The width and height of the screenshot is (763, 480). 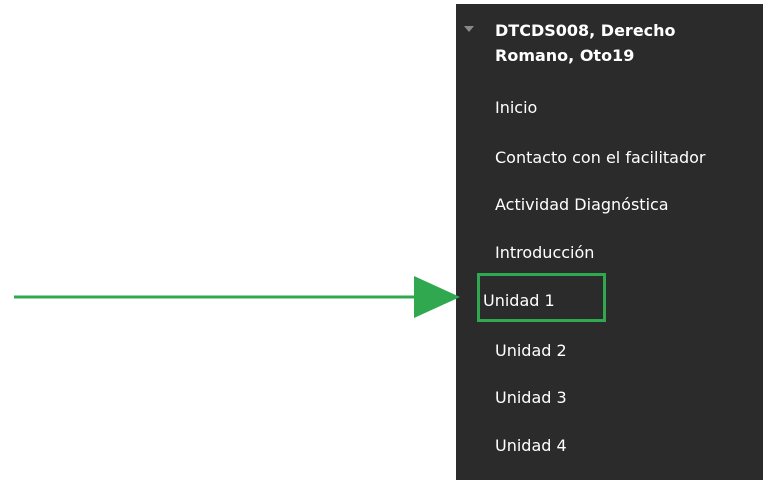 What do you see at coordinates (600, 158) in the screenshot?
I see `menu-item-contacto: Contacto con el facilitador` at bounding box center [600, 158].